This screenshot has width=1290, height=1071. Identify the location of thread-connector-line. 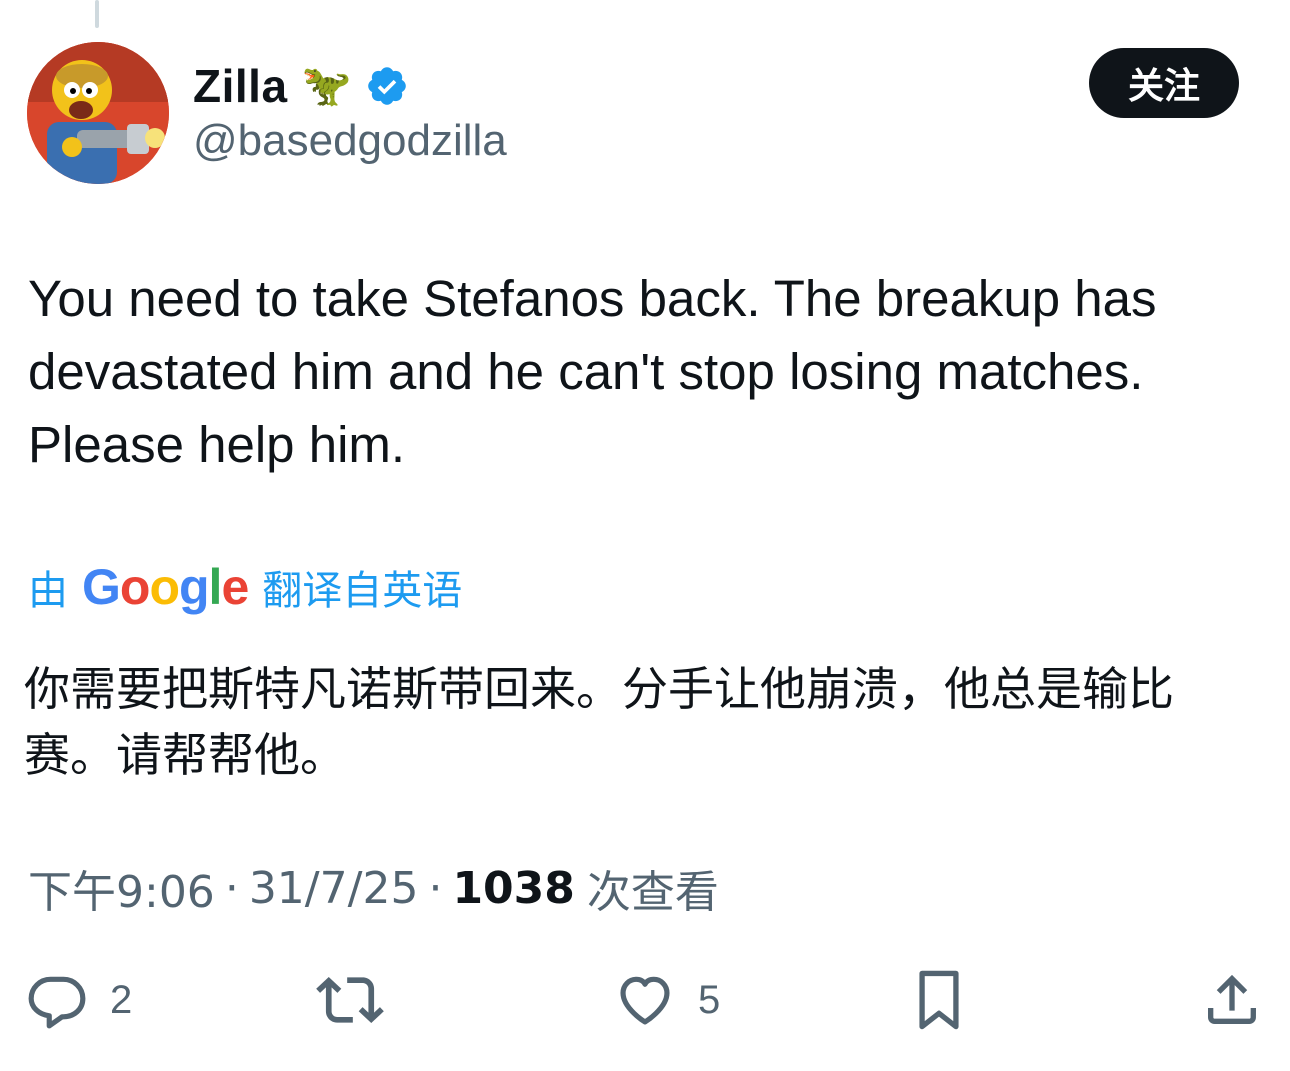
(97, 14).